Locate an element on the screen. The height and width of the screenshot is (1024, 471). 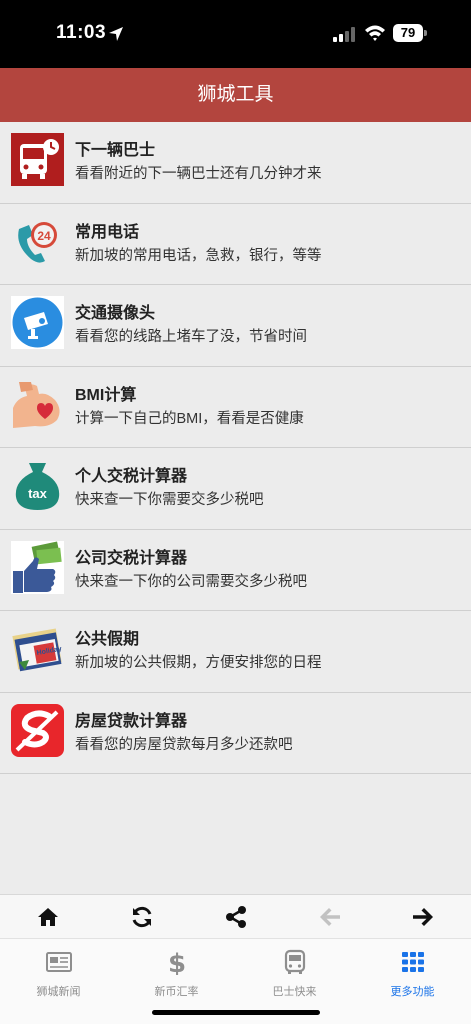
refresh-icon is located at coordinates (142, 917).